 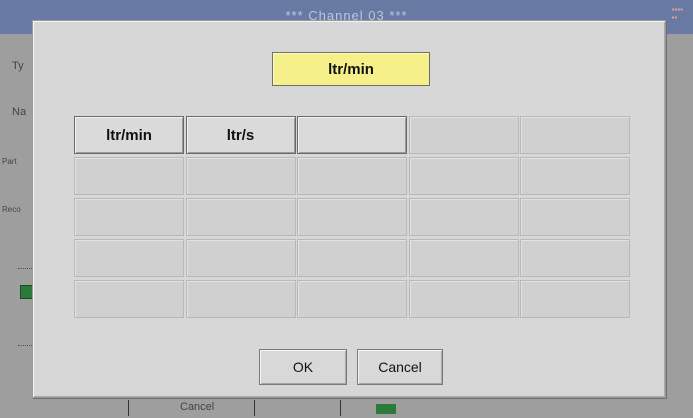 I want to click on cancel-button: Cancel, so click(x=400, y=367).